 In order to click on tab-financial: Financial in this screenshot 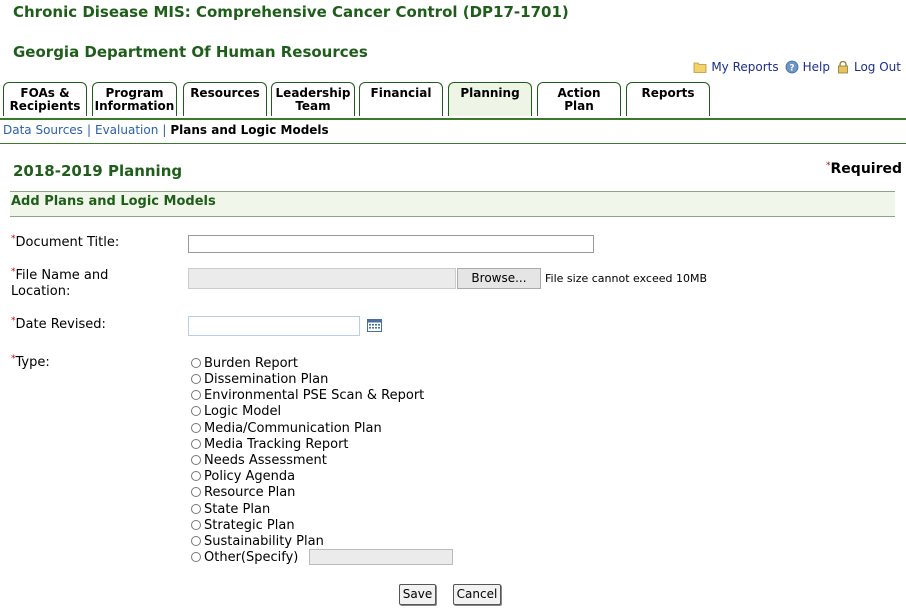, I will do `click(401, 99)`.